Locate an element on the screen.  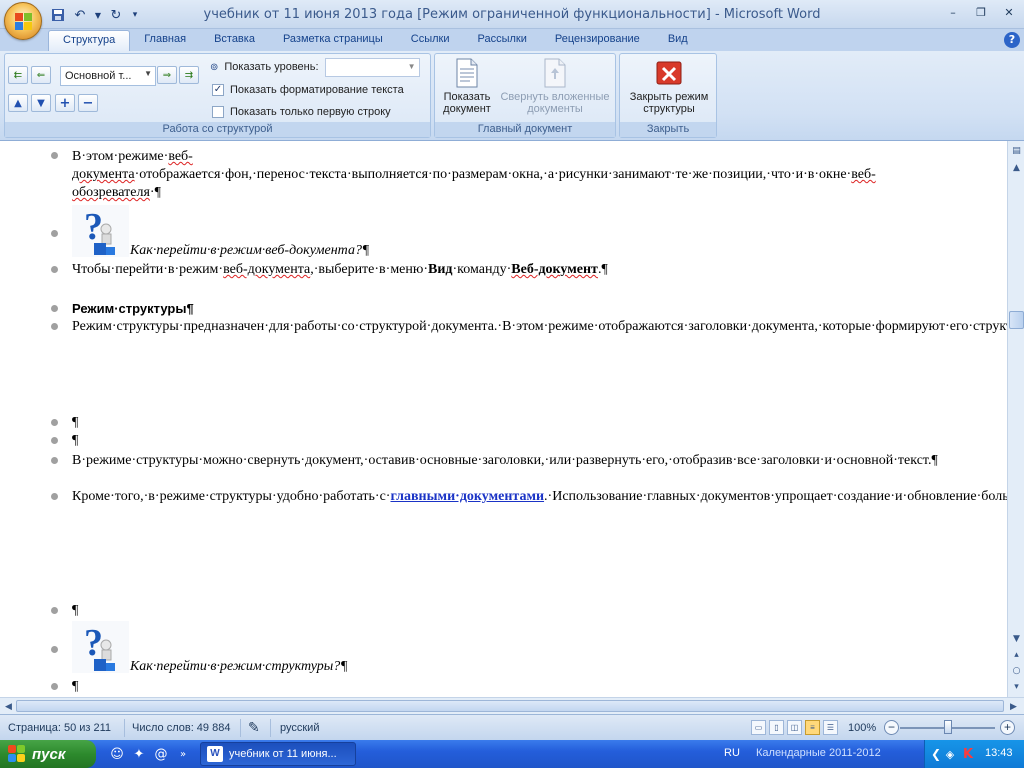
zoom-slider-thumb is located at coordinates (947, 727).